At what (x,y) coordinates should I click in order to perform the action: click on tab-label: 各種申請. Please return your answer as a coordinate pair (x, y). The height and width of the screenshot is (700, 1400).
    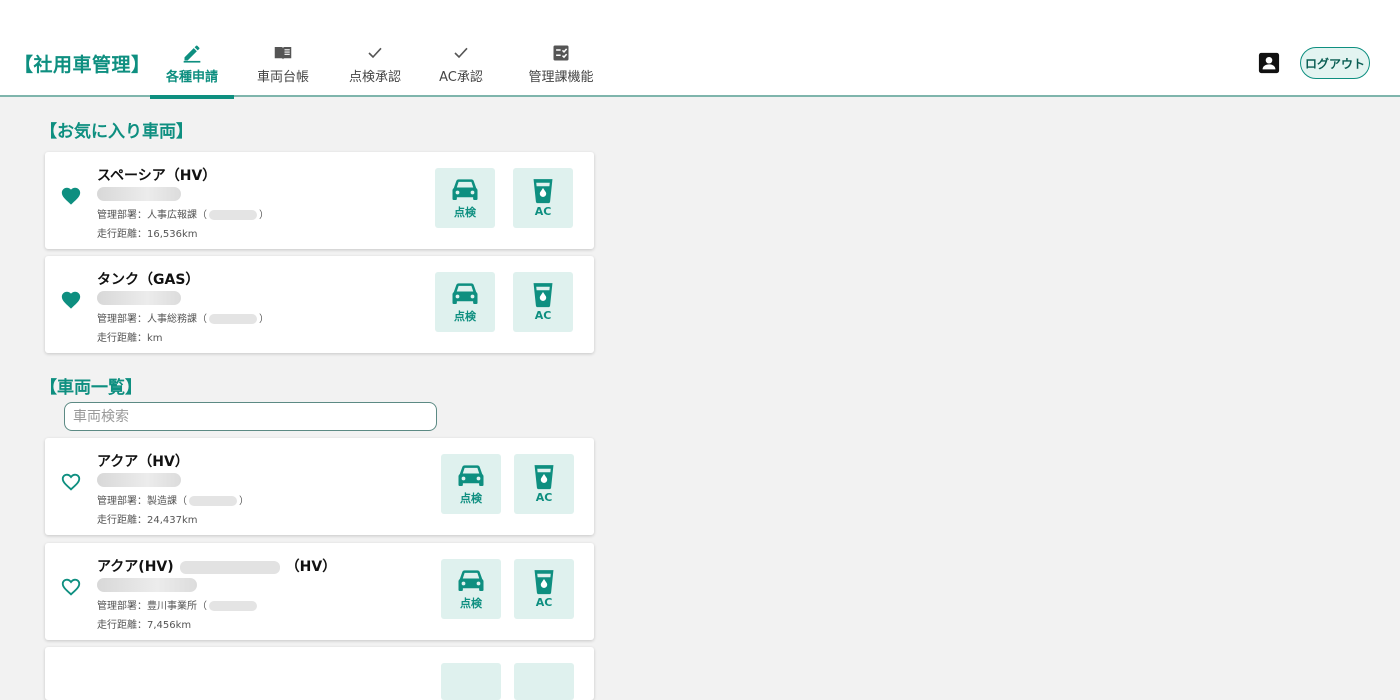
    Looking at the image, I should click on (191, 77).